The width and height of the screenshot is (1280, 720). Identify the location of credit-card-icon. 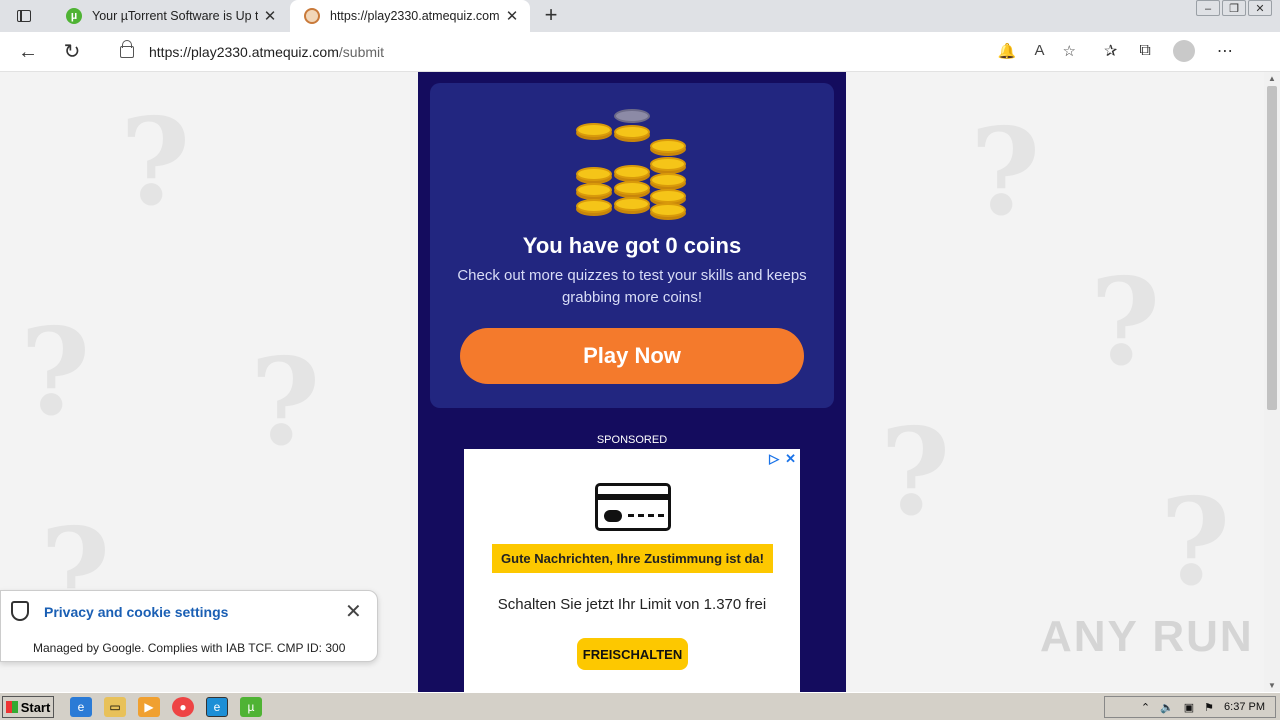
(633, 507).